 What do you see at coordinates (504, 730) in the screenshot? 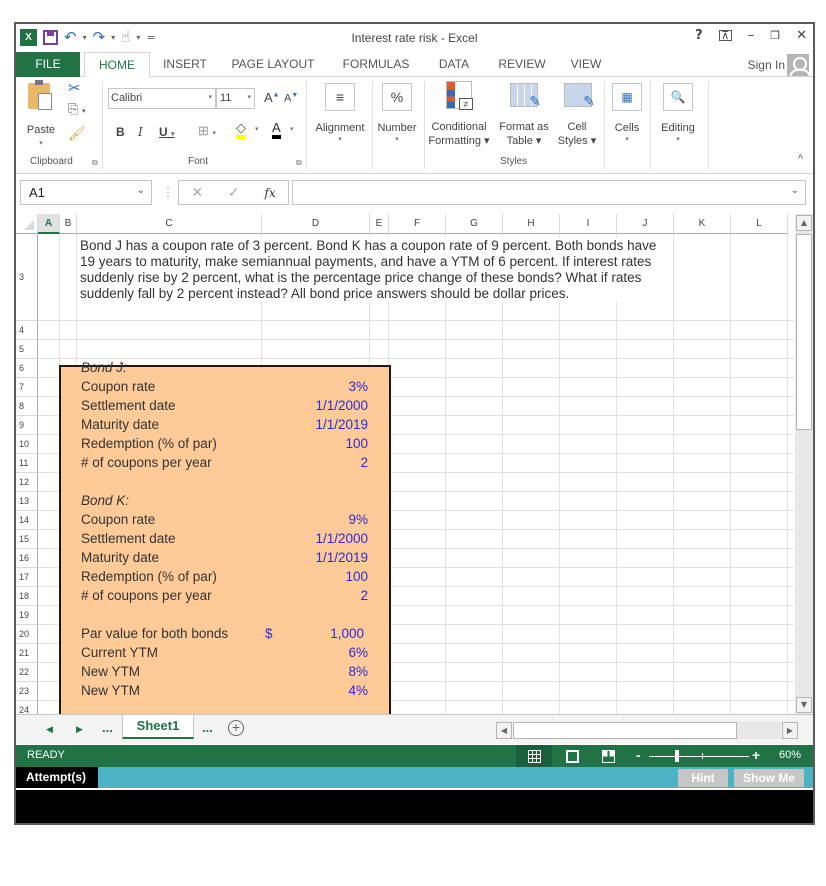
I see `scroll-left-icon: ◀` at bounding box center [504, 730].